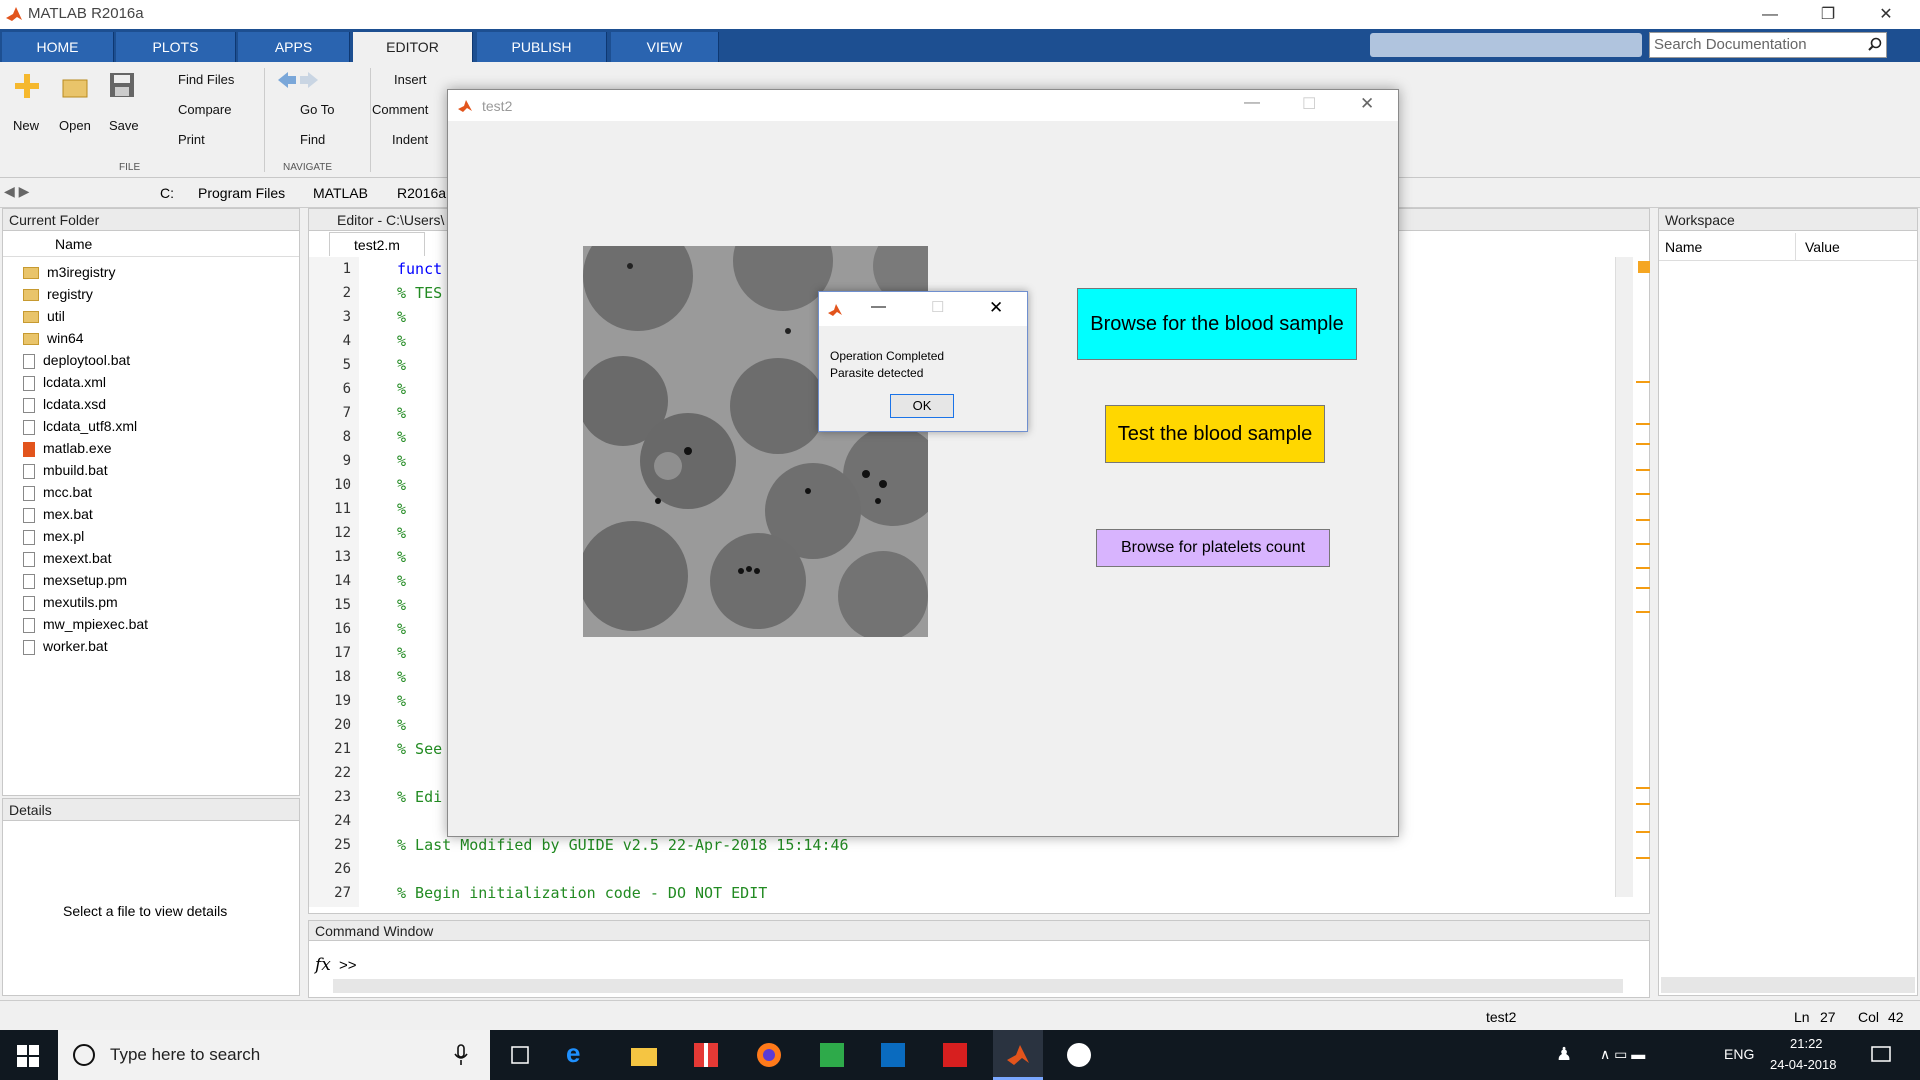 This screenshot has height=1080, width=1920. Describe the element at coordinates (317, 109) in the screenshot. I see `go-to-button: Go To` at that location.